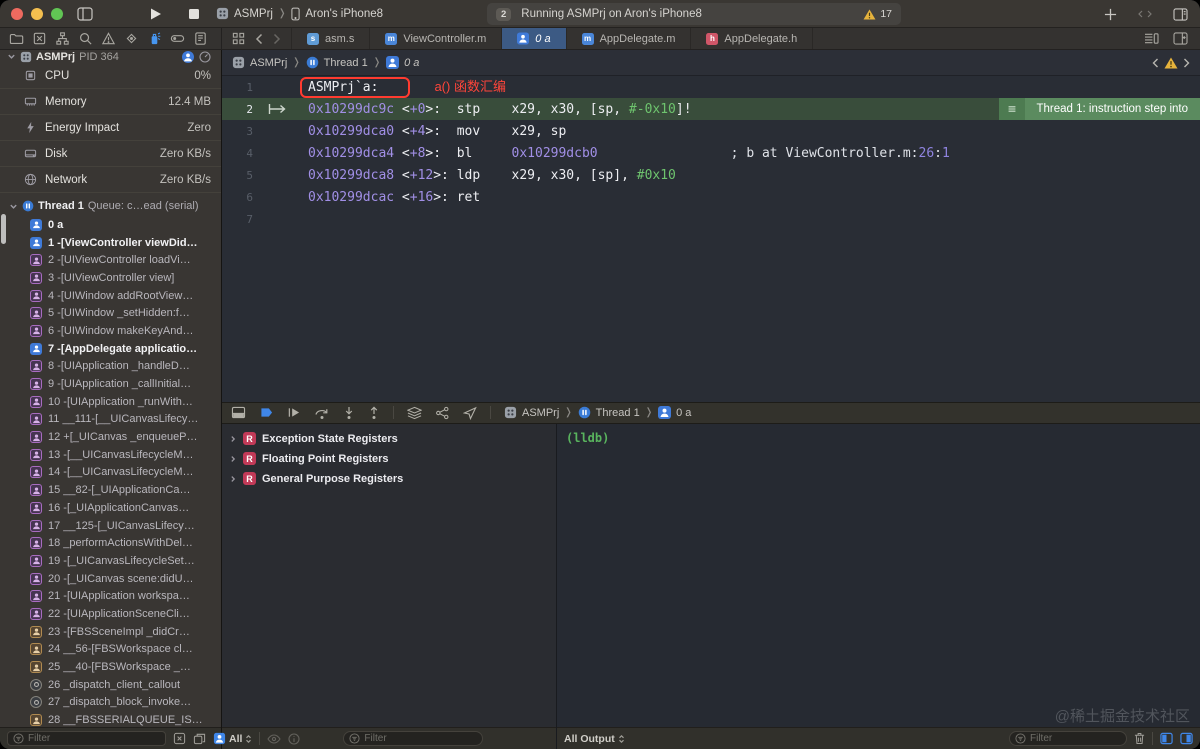  I want to click on variables-filter-field, so click(413, 738).